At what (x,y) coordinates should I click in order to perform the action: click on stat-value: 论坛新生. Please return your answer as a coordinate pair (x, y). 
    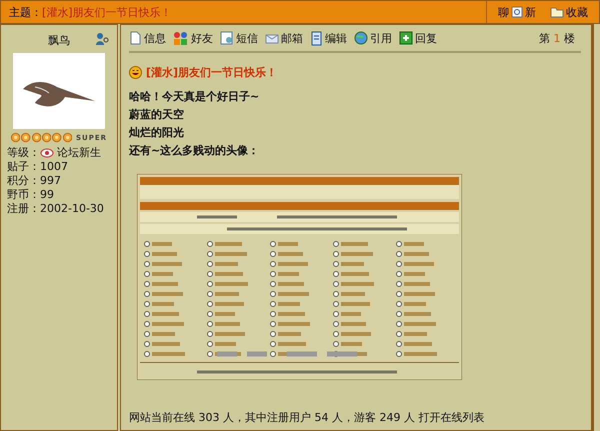
    Looking at the image, I should click on (79, 153).